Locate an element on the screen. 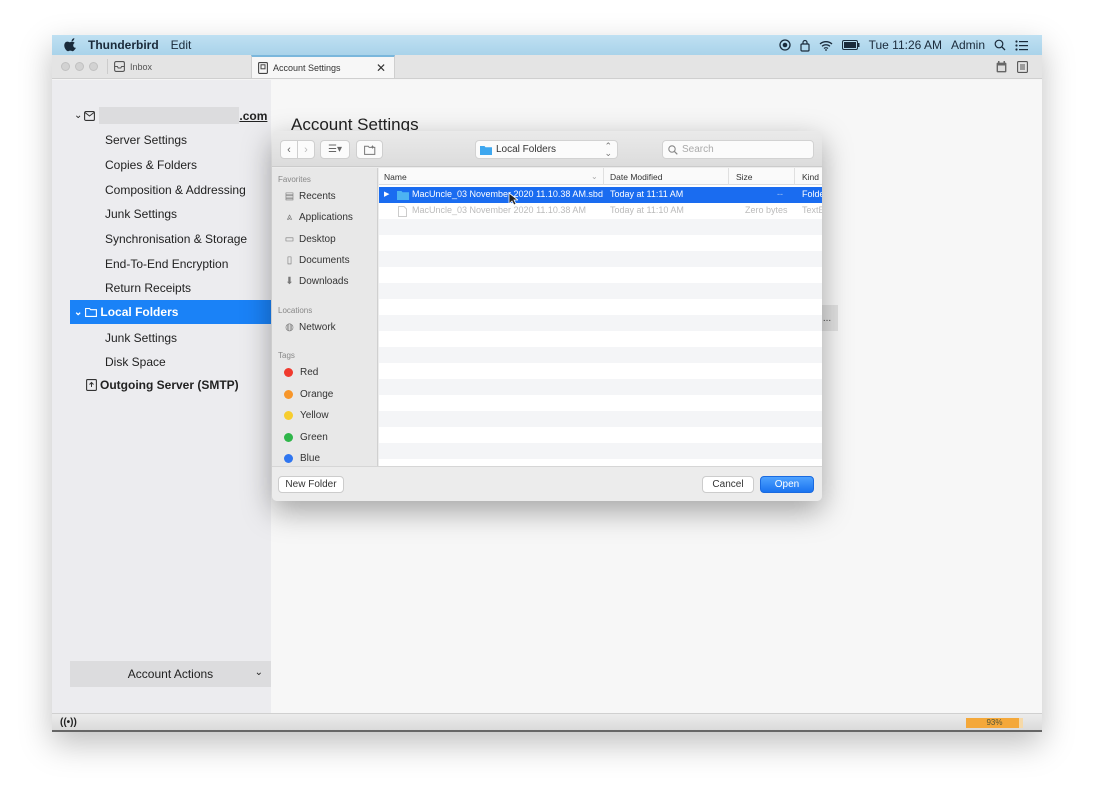 The width and height of the screenshot is (1096, 799). new-folder-toolbar-button is located at coordinates (369, 149).